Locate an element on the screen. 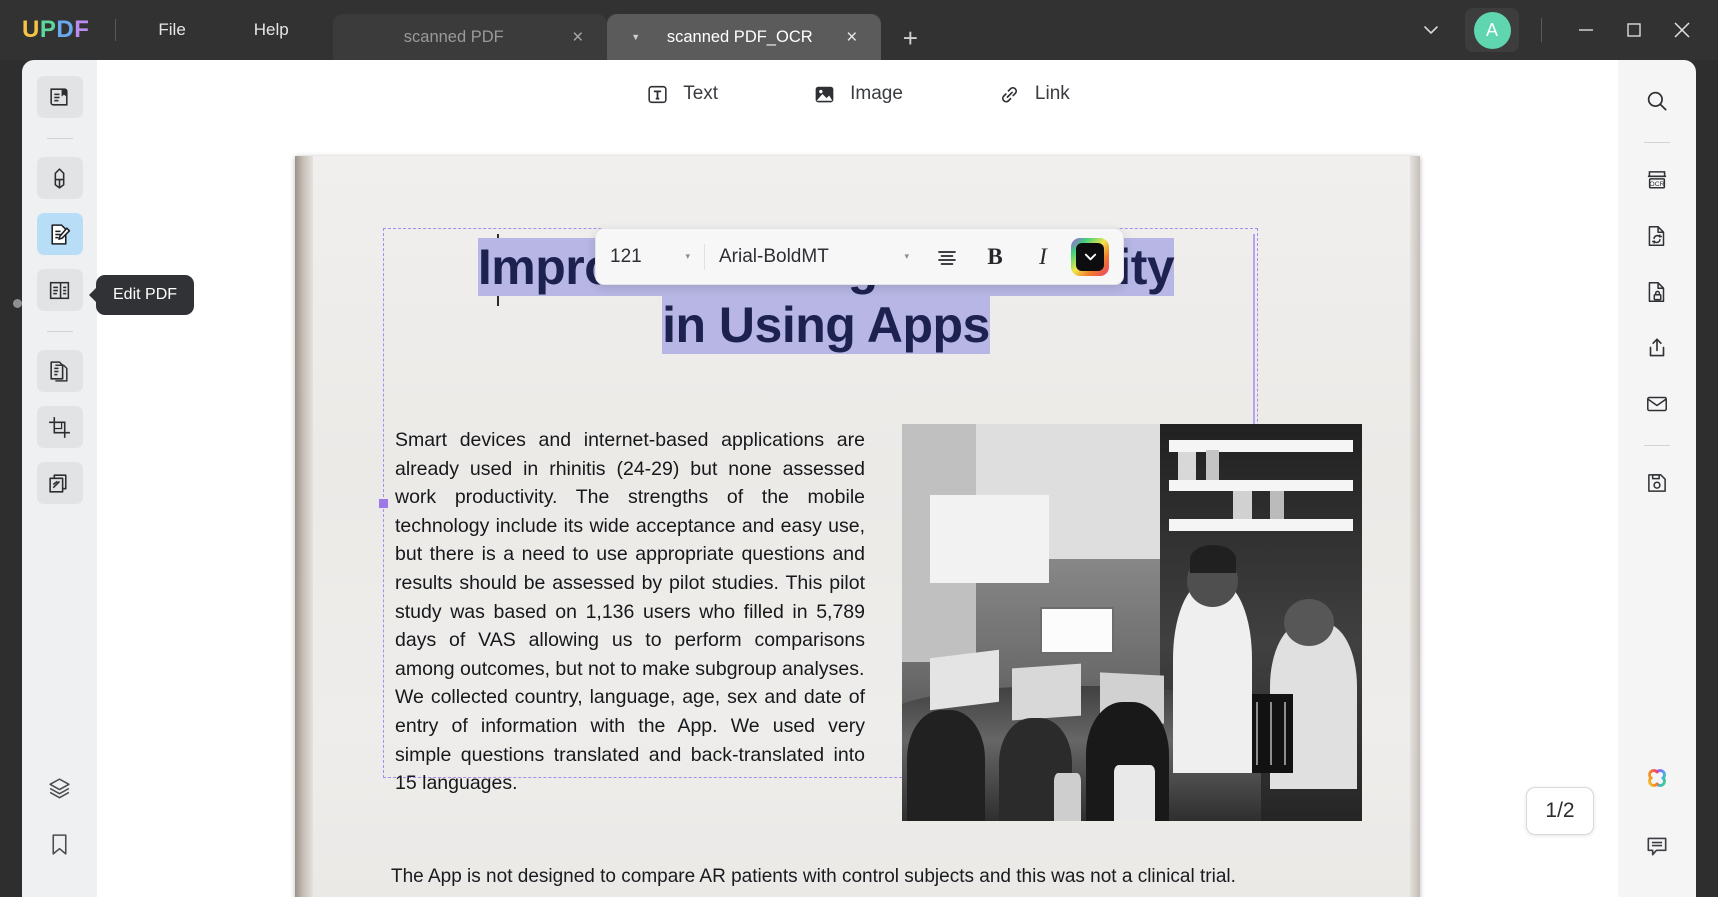  tab-scanned-pdf-ocr: ▼ scanned PDF_OCR × is located at coordinates (743, 37).